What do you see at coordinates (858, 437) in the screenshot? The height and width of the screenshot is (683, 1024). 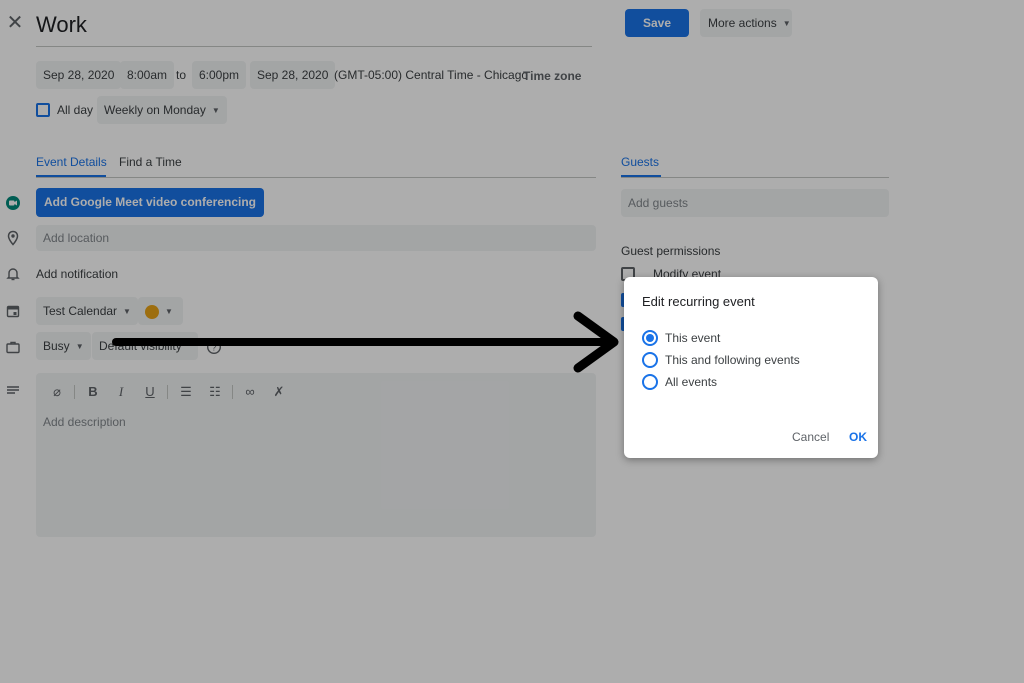 I see `ok-button: OK` at bounding box center [858, 437].